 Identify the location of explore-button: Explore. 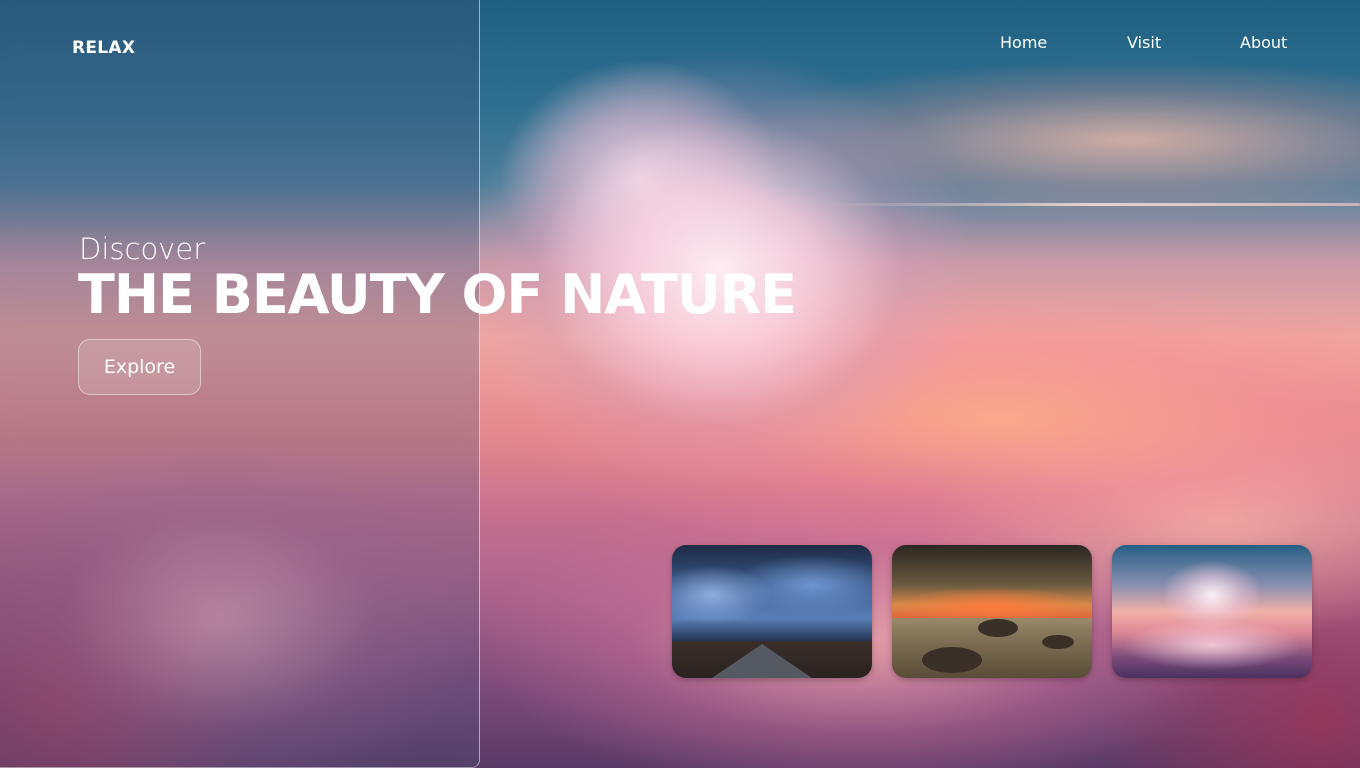
(139, 367).